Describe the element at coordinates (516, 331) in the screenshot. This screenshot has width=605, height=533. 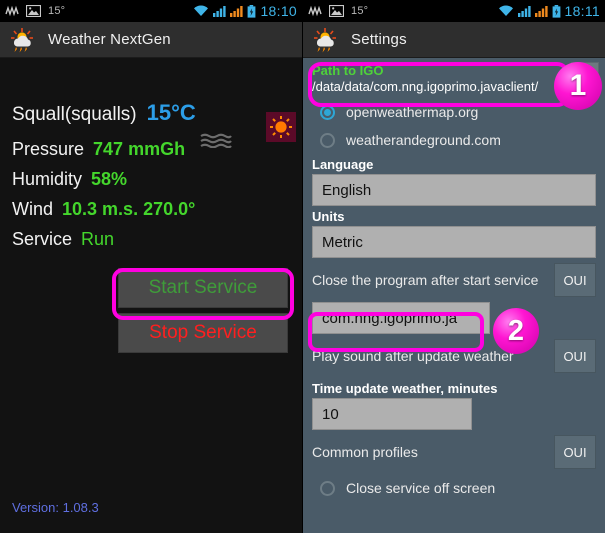
I see `step-badge-2: 2` at that location.